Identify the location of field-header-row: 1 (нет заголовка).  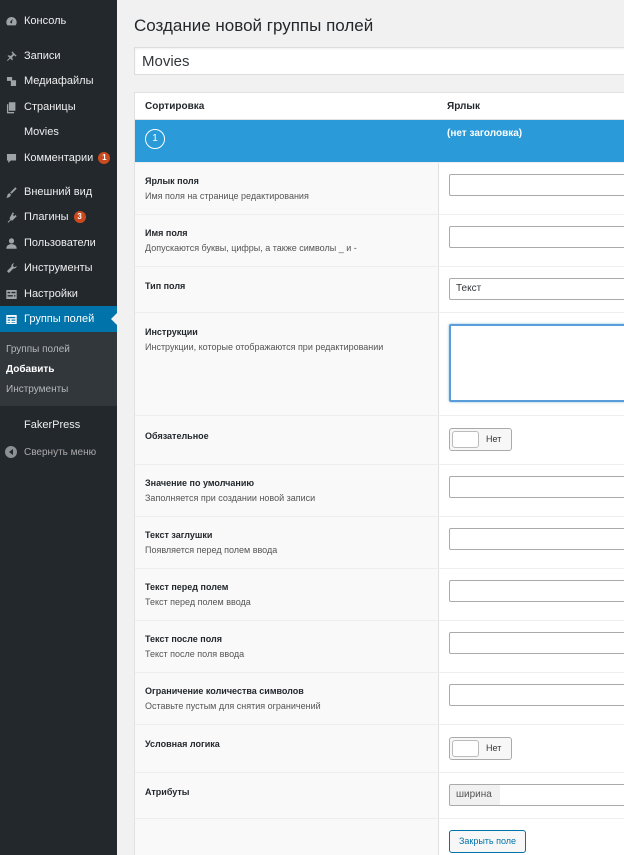
(379, 141).